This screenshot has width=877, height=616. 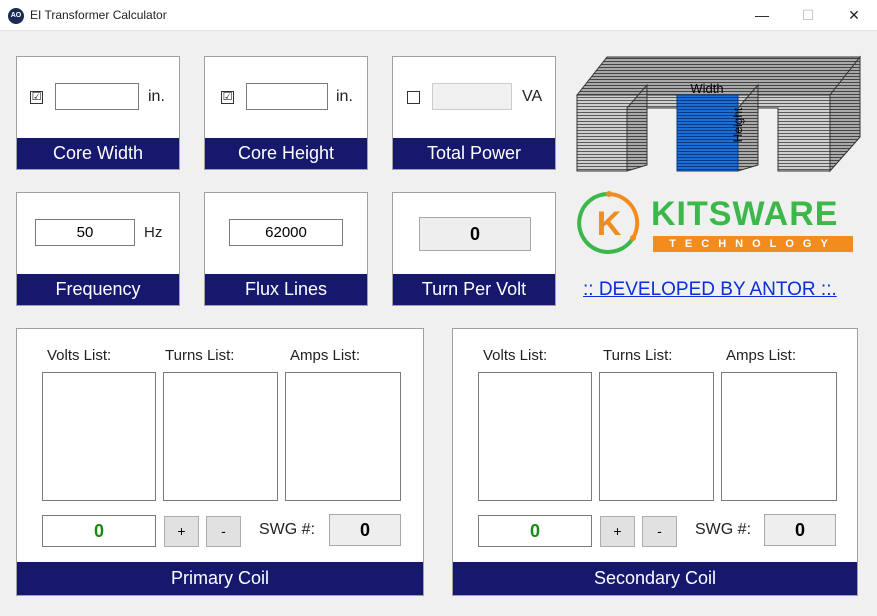 What do you see at coordinates (761, 355) in the screenshot?
I see `secondary-amps-label: Amps List:` at bounding box center [761, 355].